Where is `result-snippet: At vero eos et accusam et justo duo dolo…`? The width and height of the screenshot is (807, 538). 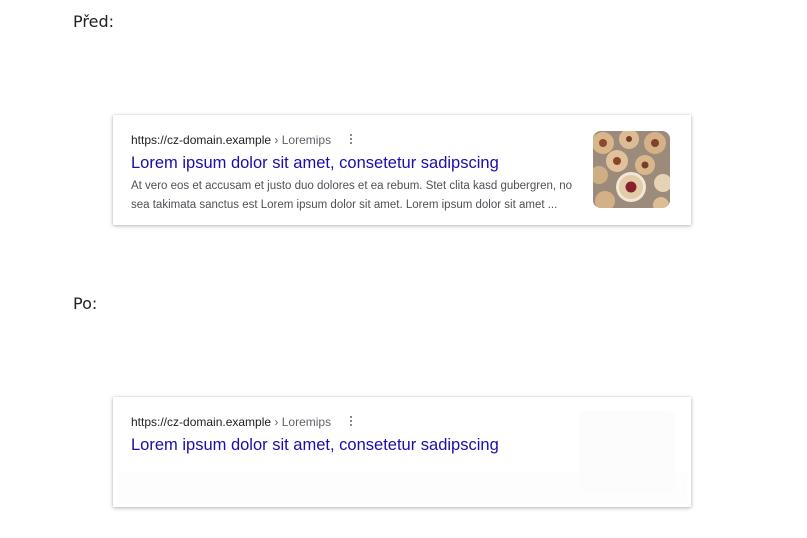
result-snippet: At vero eos et accusam et justo duo dolo… is located at coordinates (352, 195).